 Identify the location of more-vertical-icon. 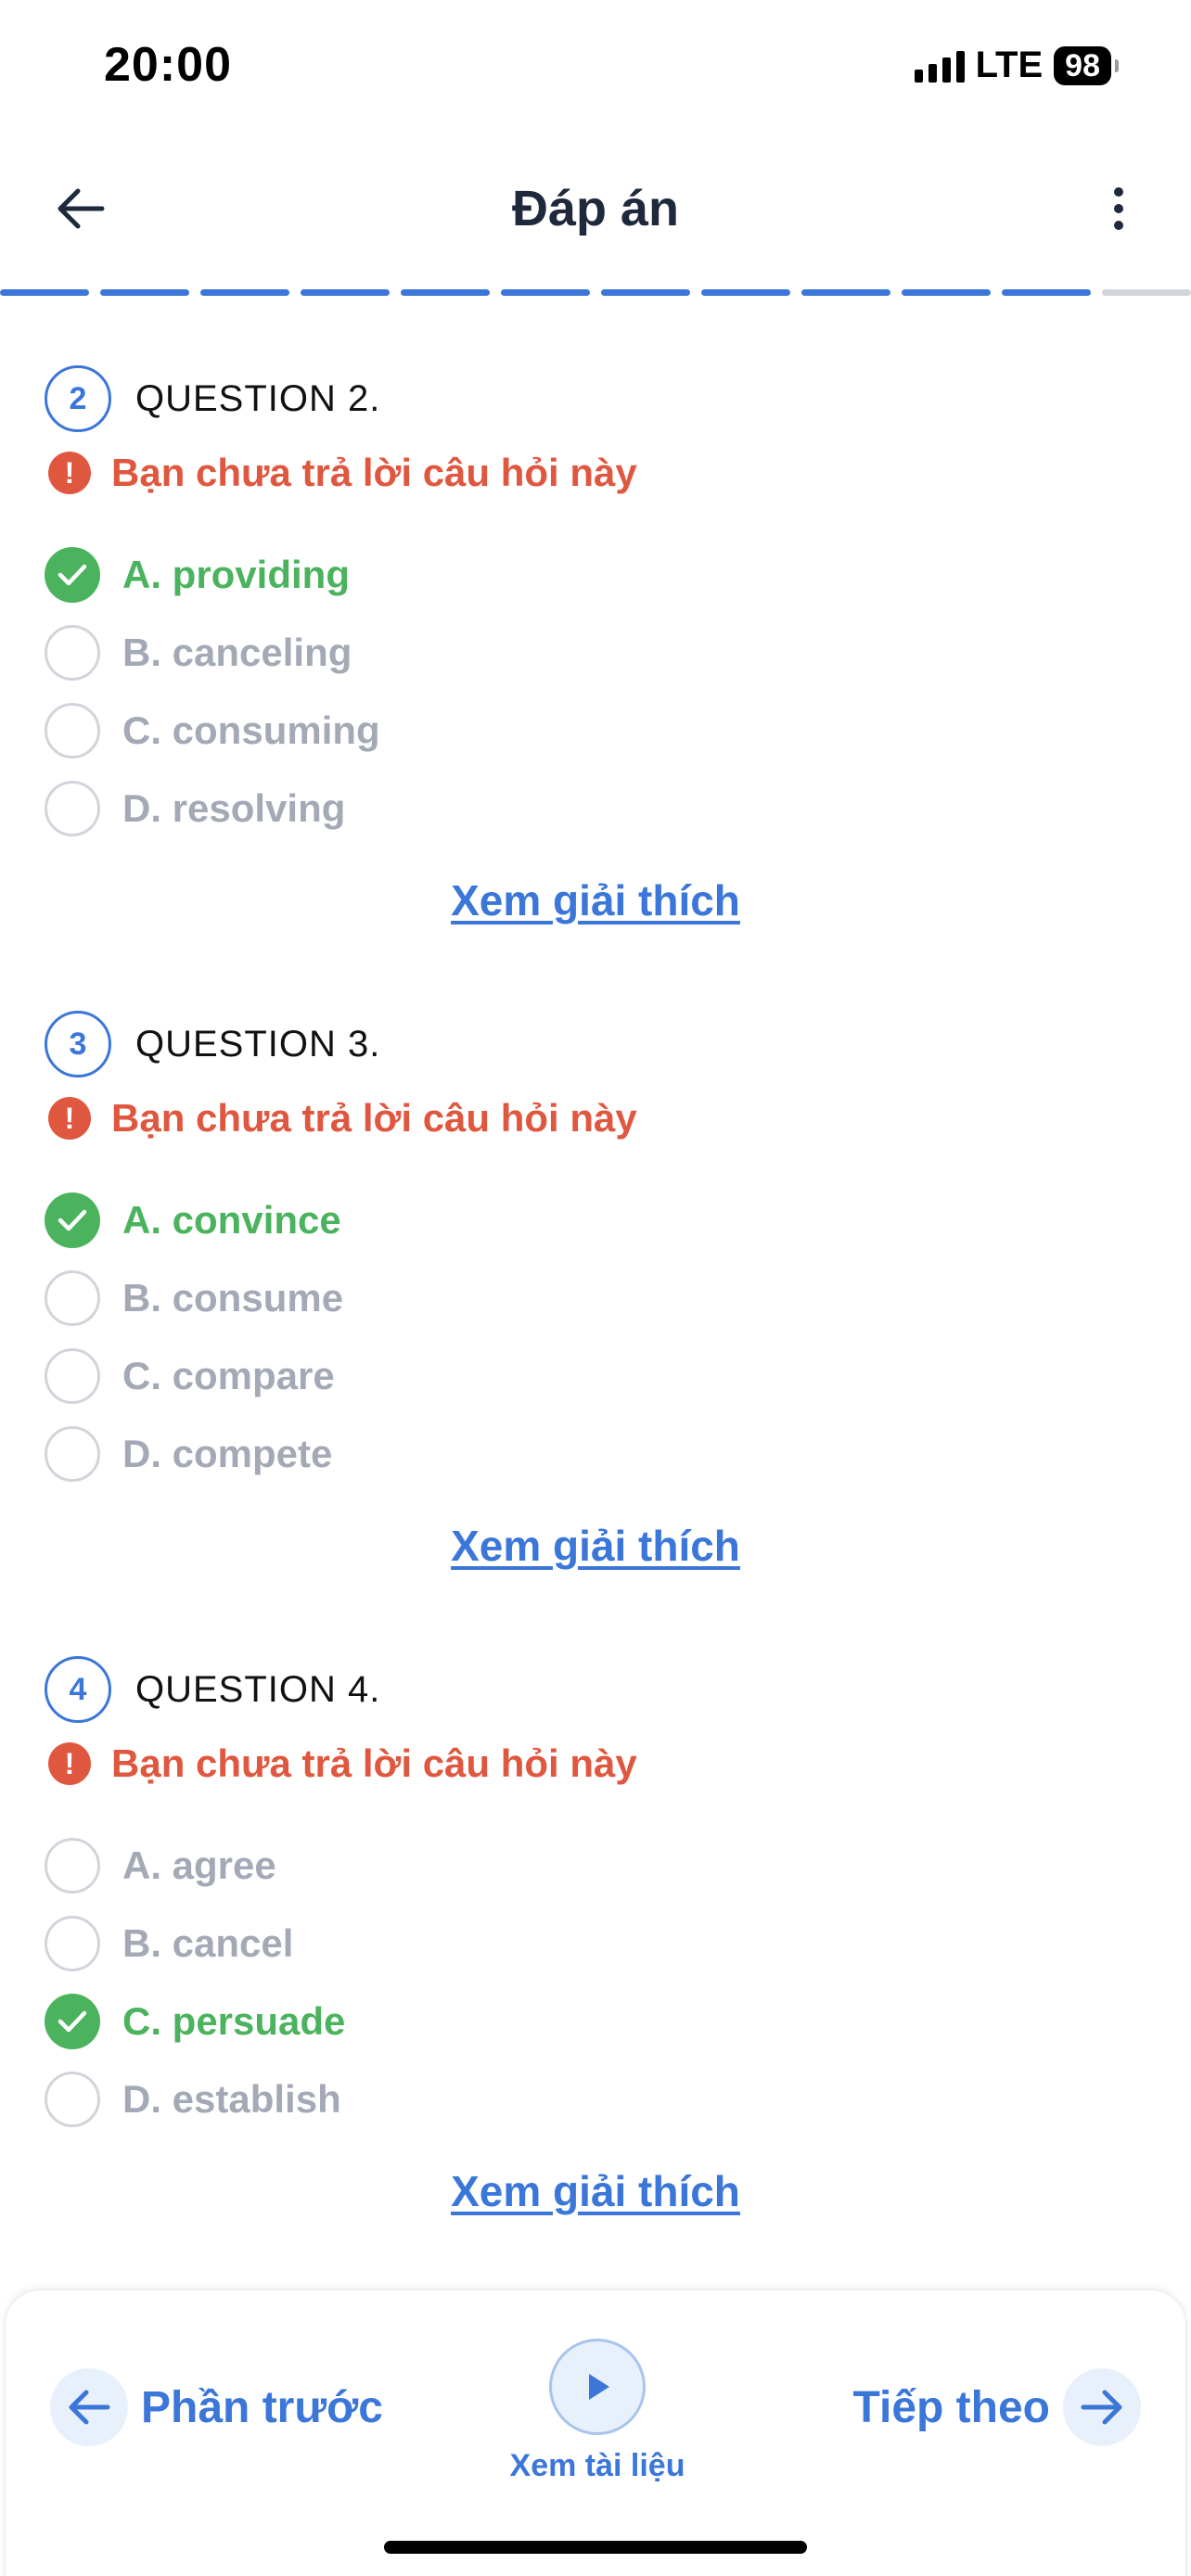
(1118, 192).